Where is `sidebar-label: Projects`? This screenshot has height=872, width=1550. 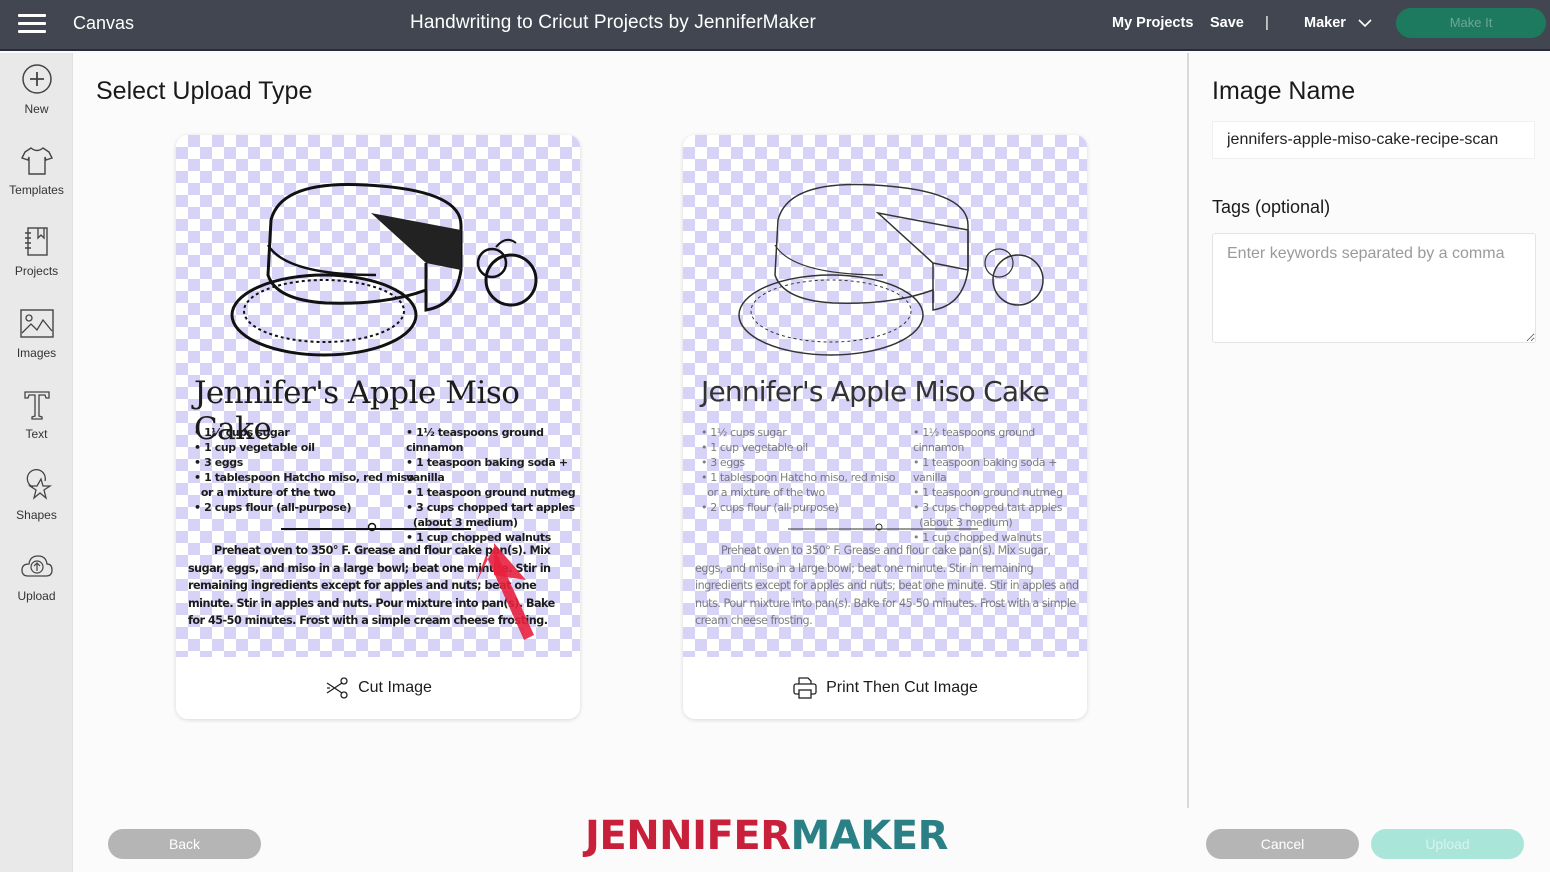 sidebar-label: Projects is located at coordinates (36, 271).